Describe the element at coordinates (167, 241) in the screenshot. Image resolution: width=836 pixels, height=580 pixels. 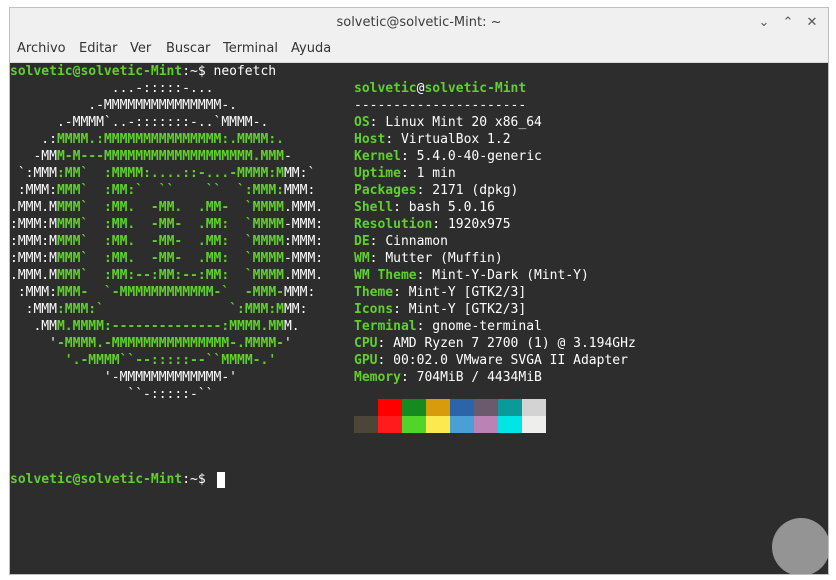
I see `ascii-art-line: :MMM:MMMM` :MM. -MM- .MM: `MMMM:MMM:` at that location.